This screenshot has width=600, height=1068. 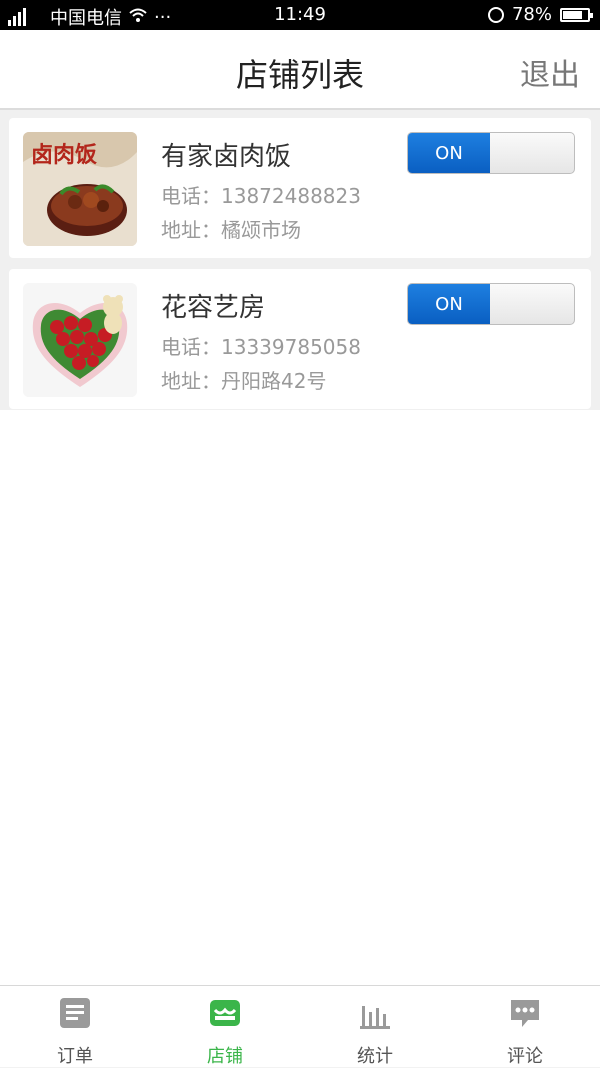 I want to click on braised-pork-rice-photo: 卤肉饭, so click(x=80, y=189).